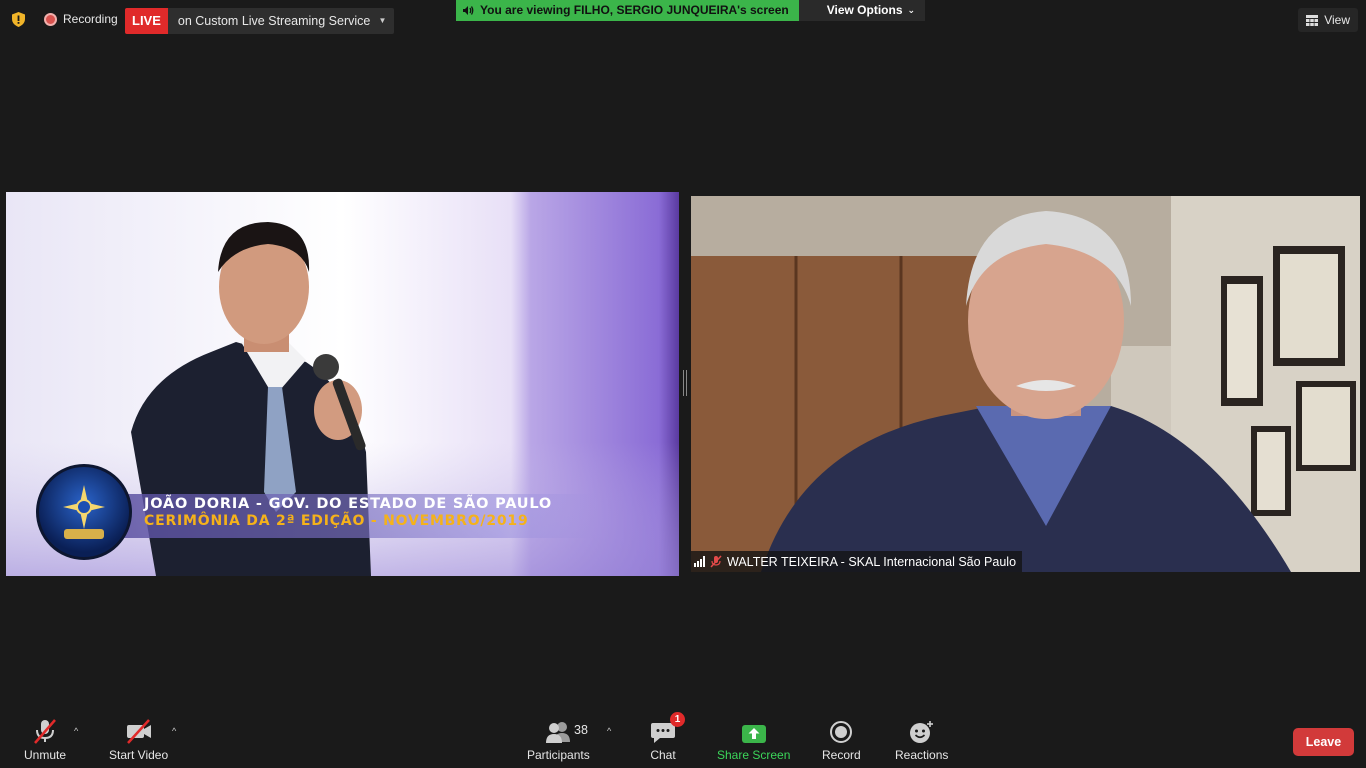  I want to click on recording-indicator: Recording, so click(81, 19).